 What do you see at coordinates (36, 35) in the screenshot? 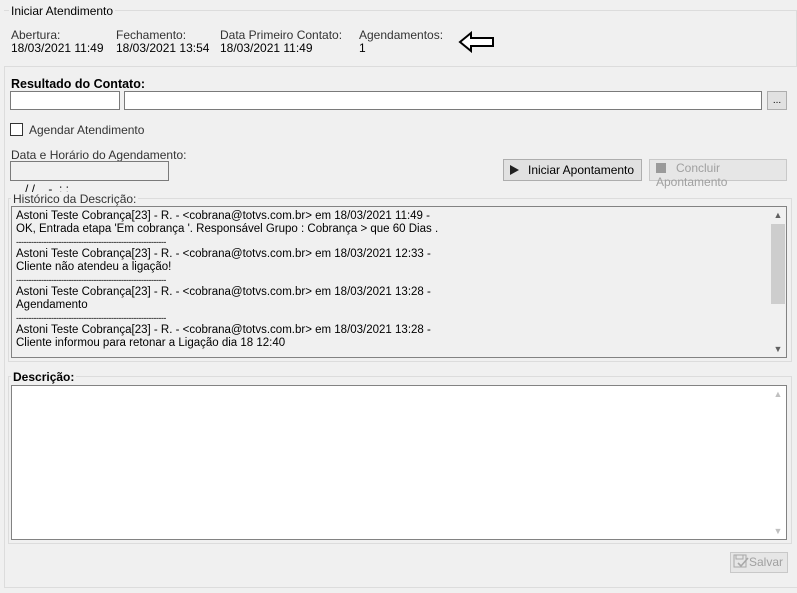
I see `abertura-label: Abertura:` at bounding box center [36, 35].